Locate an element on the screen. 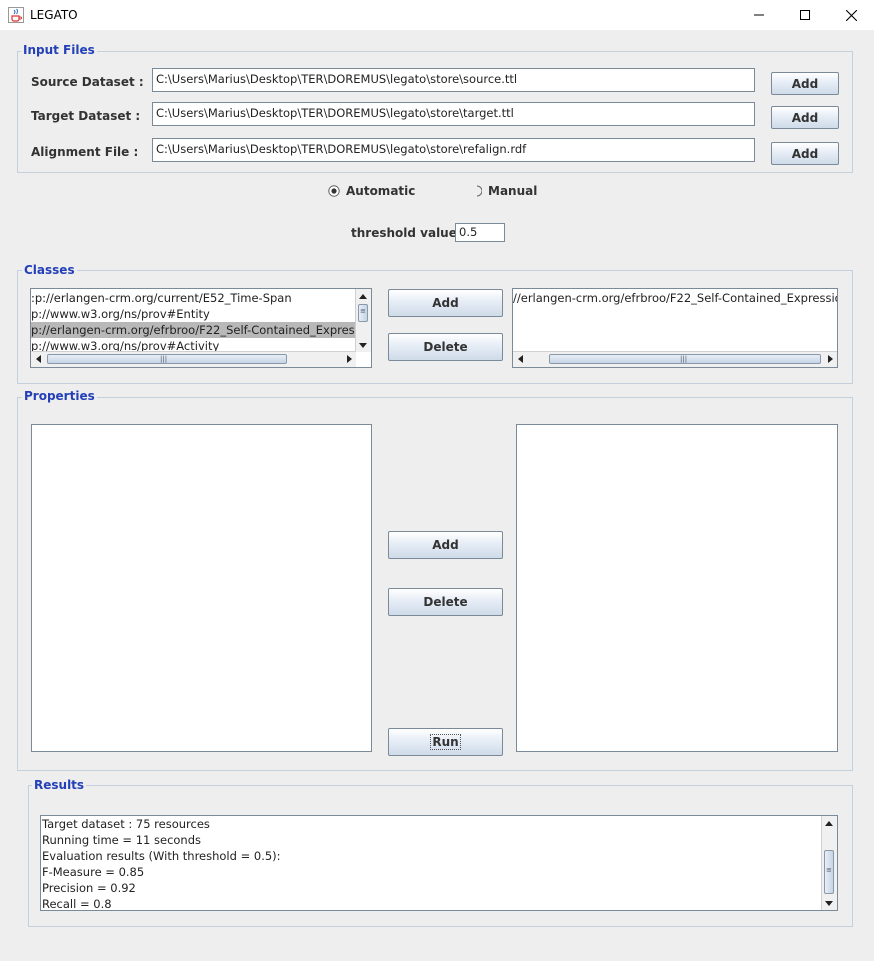 This screenshot has width=874, height=961. close-button is located at coordinates (851, 15).